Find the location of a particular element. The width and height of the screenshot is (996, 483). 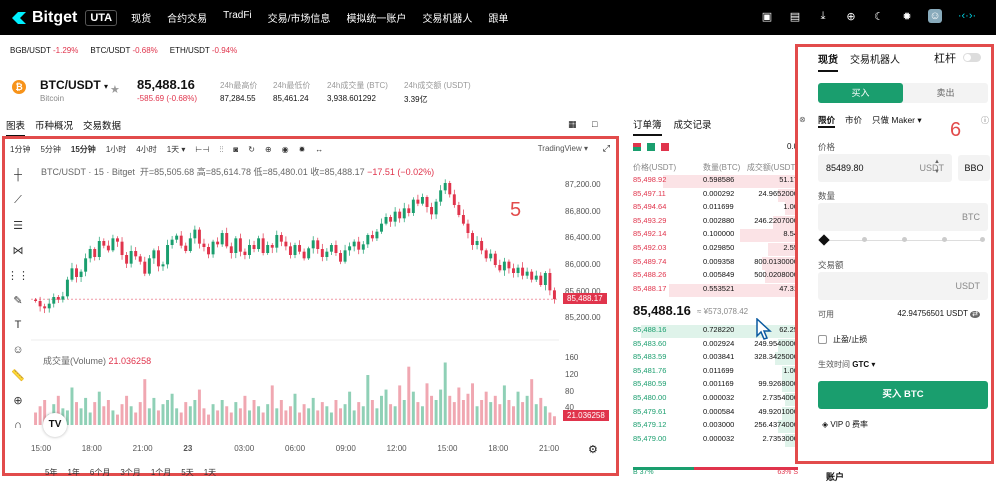

bid-row: 85,479.12 0.003000 256.4374000 is located at coordinates (715, 427).